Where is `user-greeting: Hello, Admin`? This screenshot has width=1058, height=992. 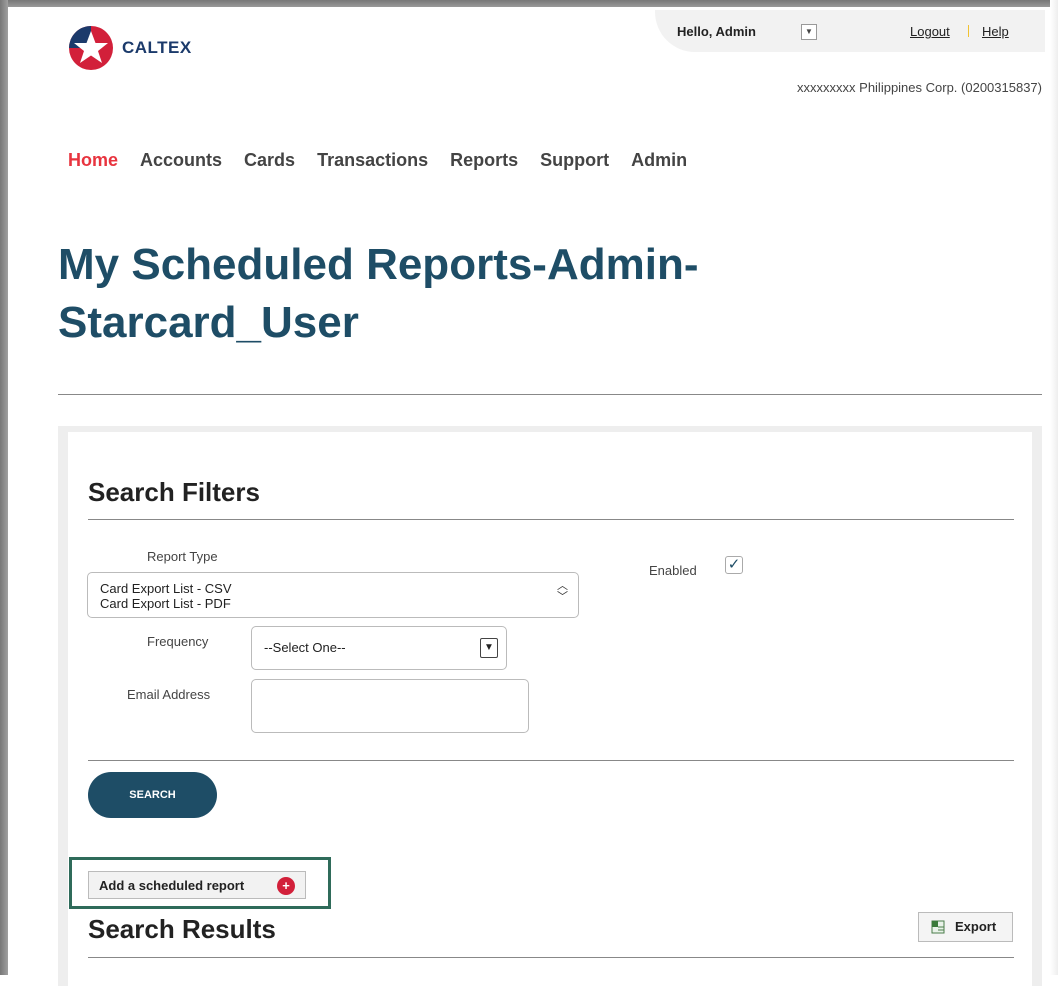 user-greeting: Hello, Admin is located at coordinates (716, 31).